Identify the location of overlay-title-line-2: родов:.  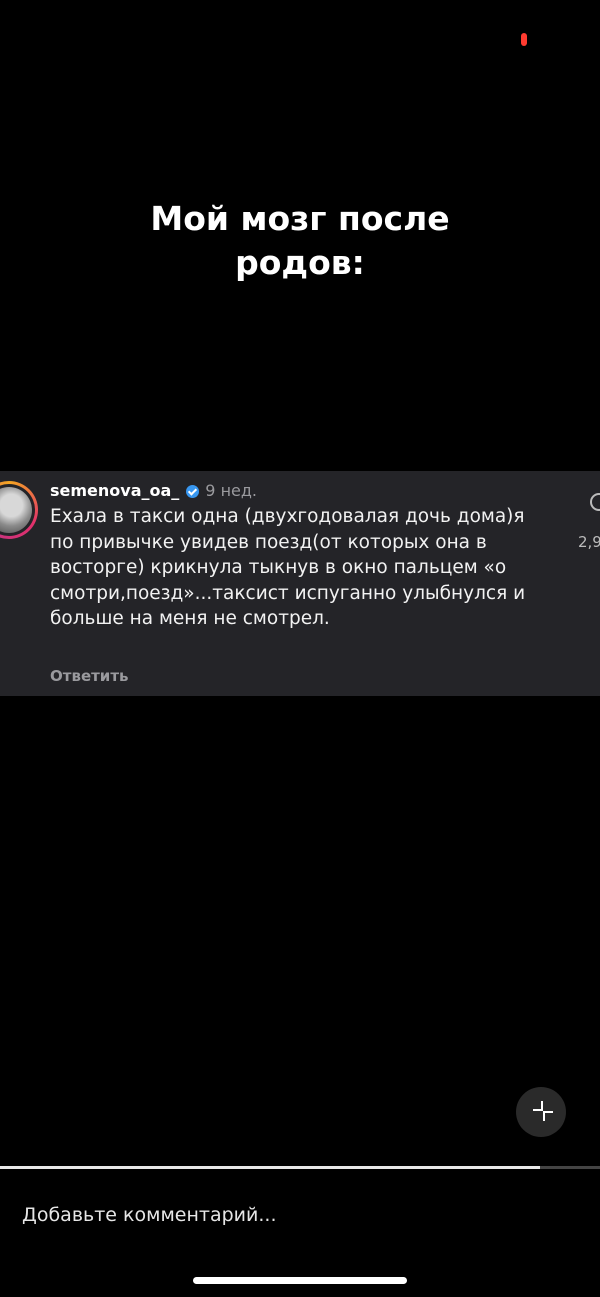
(300, 262).